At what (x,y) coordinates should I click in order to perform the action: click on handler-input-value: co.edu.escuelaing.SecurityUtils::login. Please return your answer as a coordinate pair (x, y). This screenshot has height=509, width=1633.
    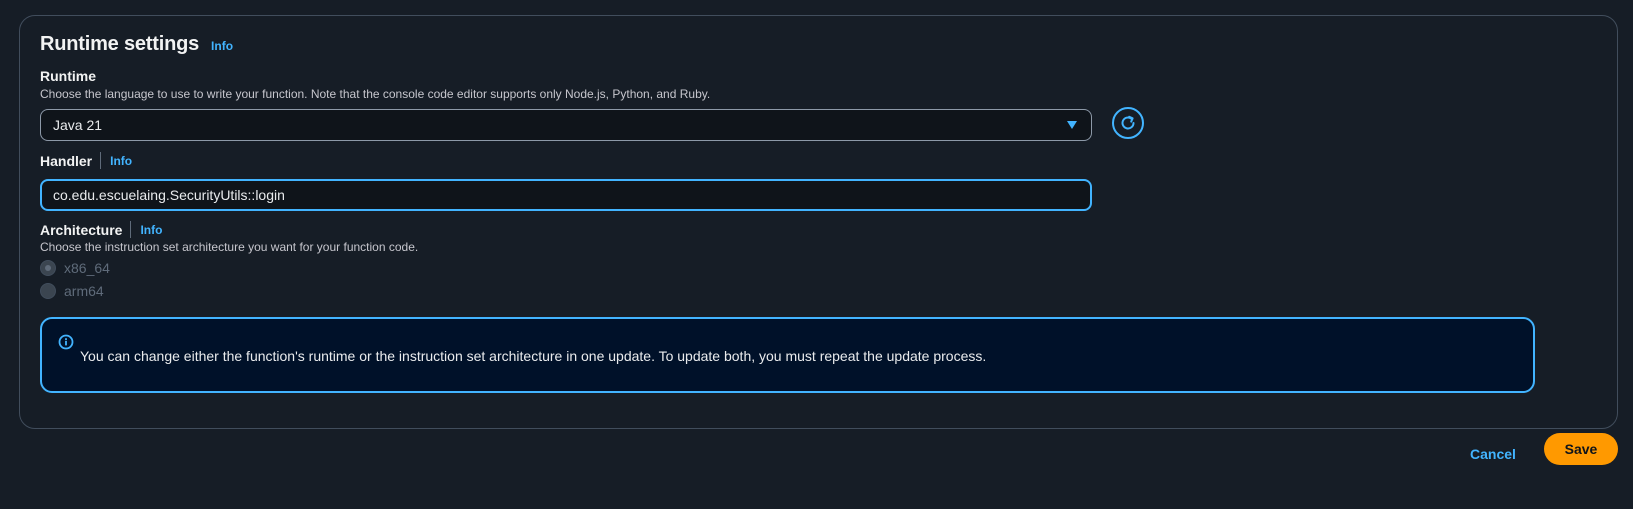
    Looking at the image, I should click on (169, 195).